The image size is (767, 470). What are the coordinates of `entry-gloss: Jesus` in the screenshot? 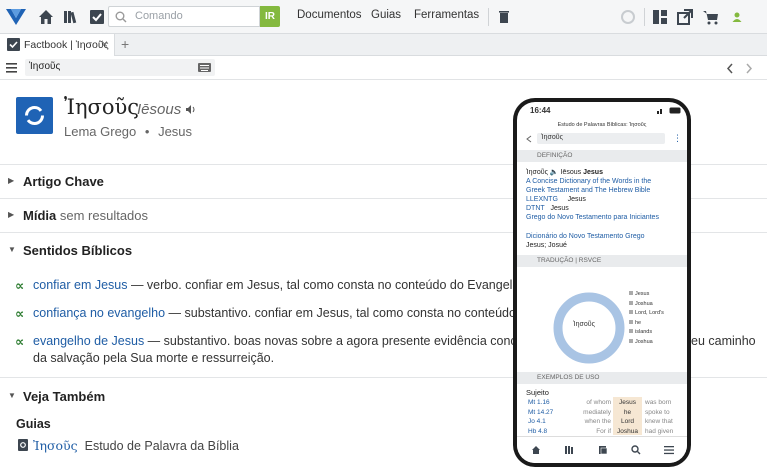 It's located at (175, 131).